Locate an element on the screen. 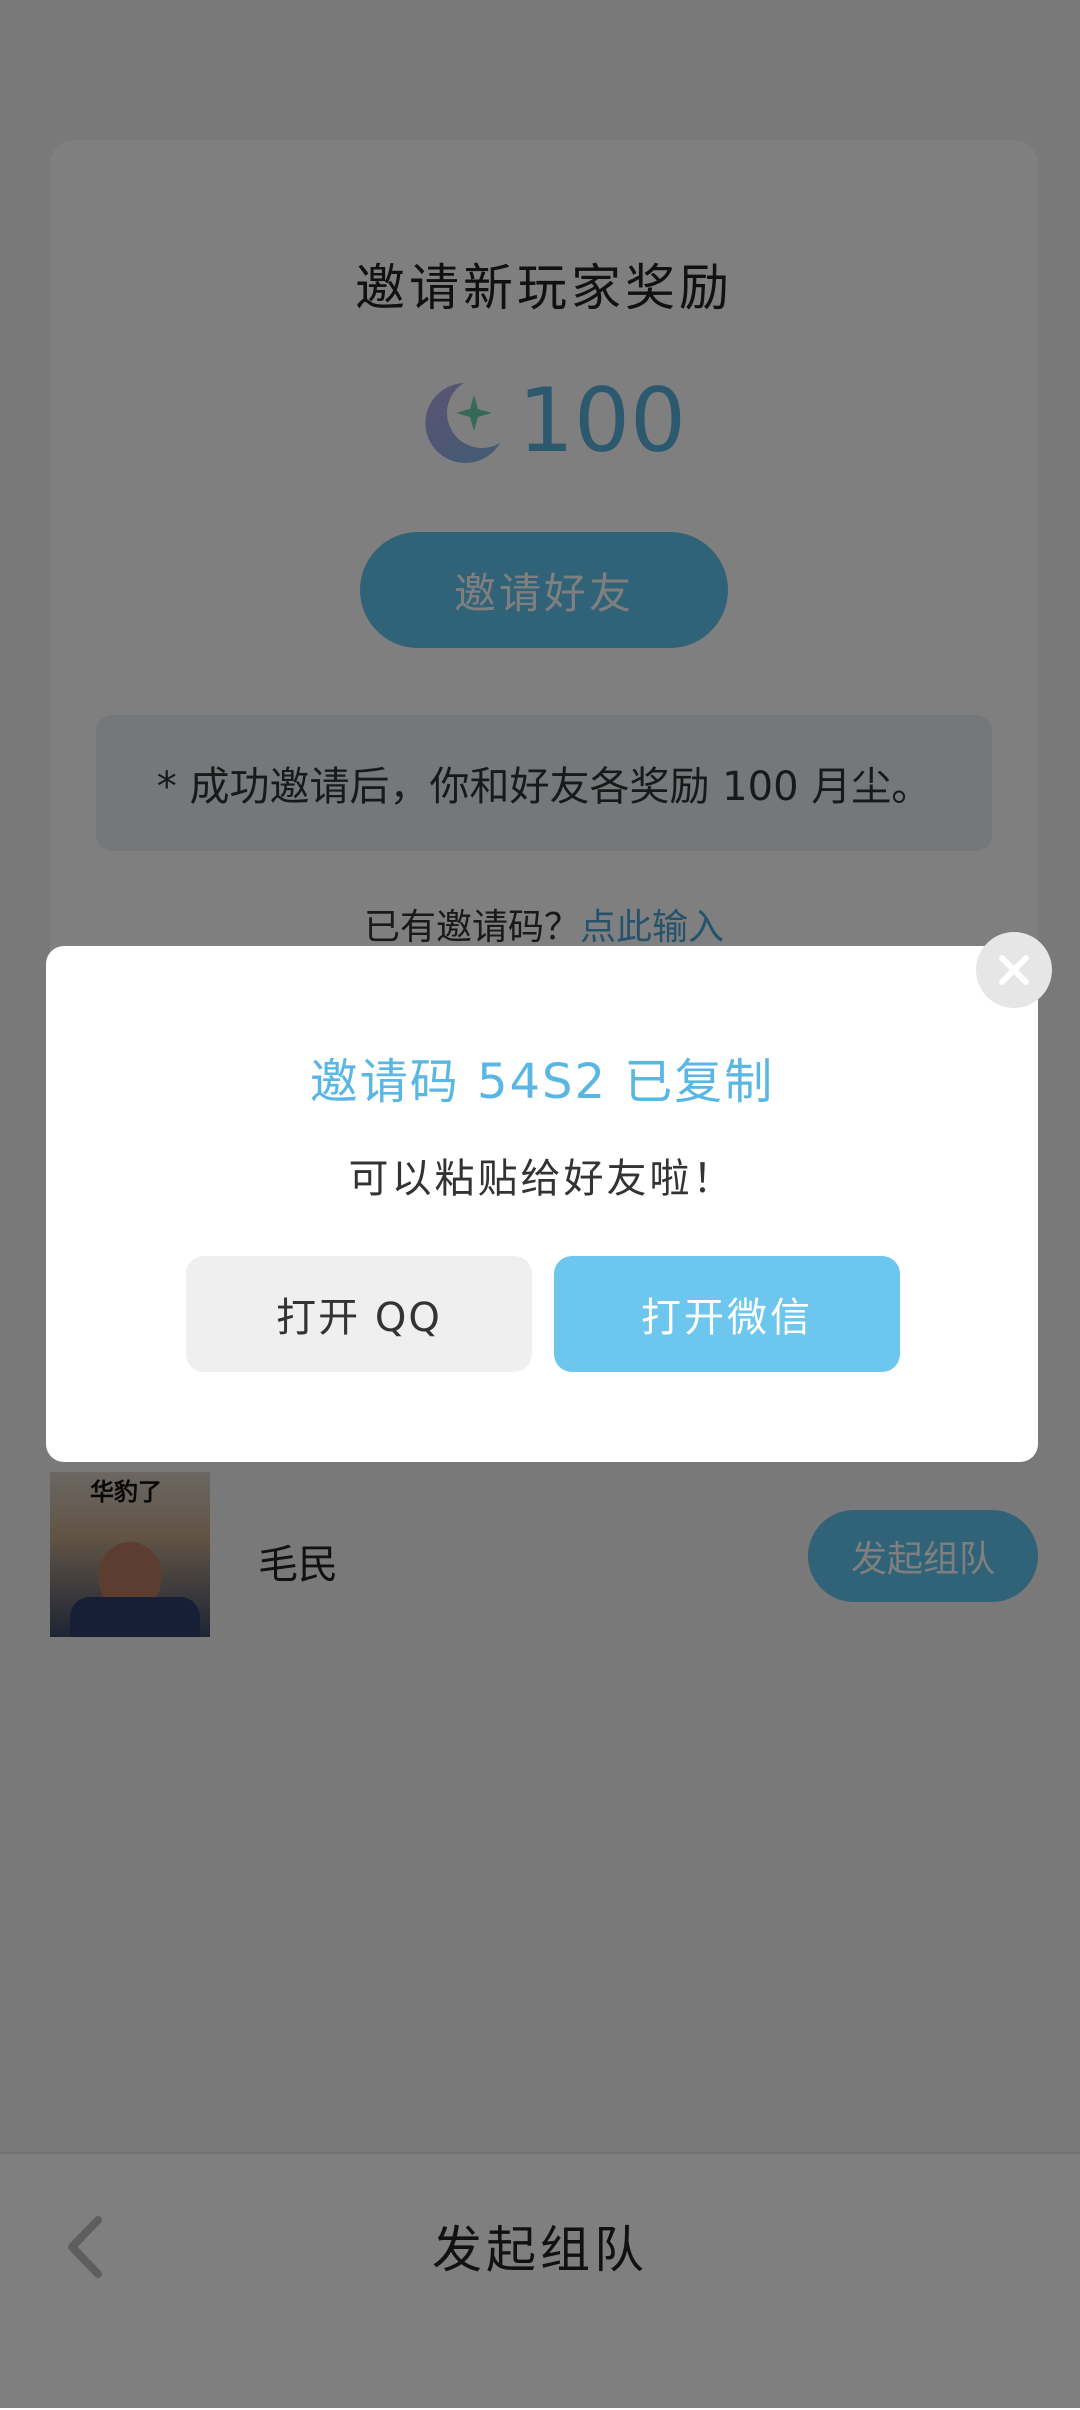  dialog-close-button is located at coordinates (1014, 970).